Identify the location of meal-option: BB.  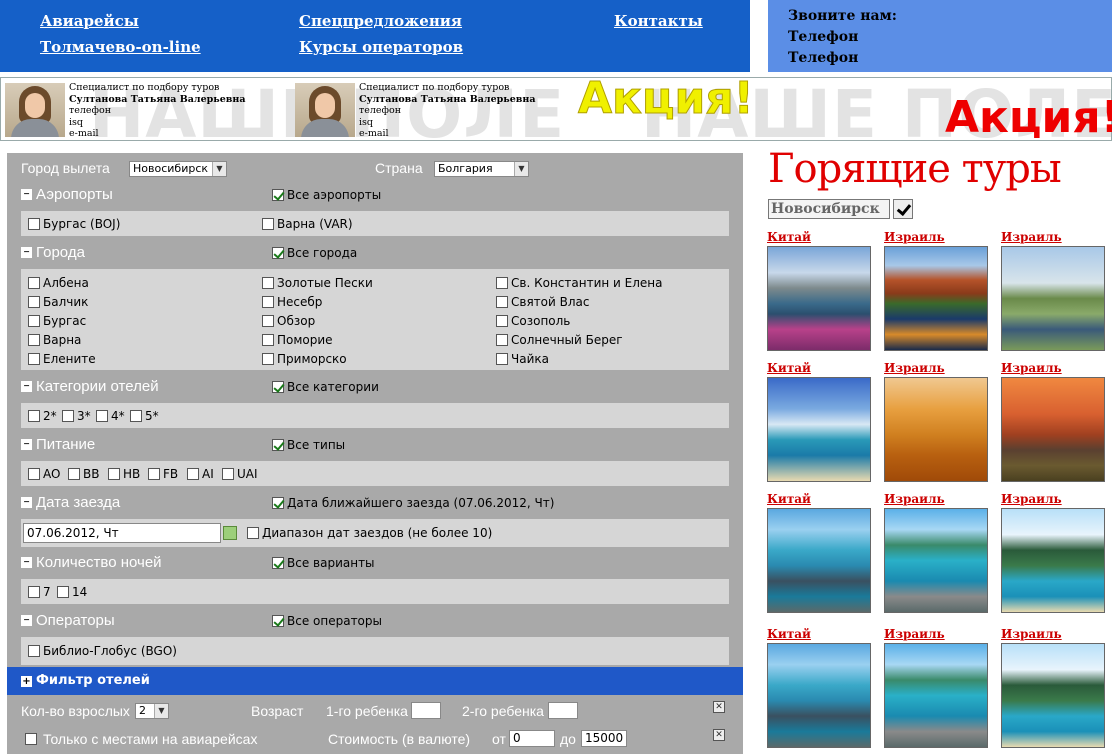
(83, 474).